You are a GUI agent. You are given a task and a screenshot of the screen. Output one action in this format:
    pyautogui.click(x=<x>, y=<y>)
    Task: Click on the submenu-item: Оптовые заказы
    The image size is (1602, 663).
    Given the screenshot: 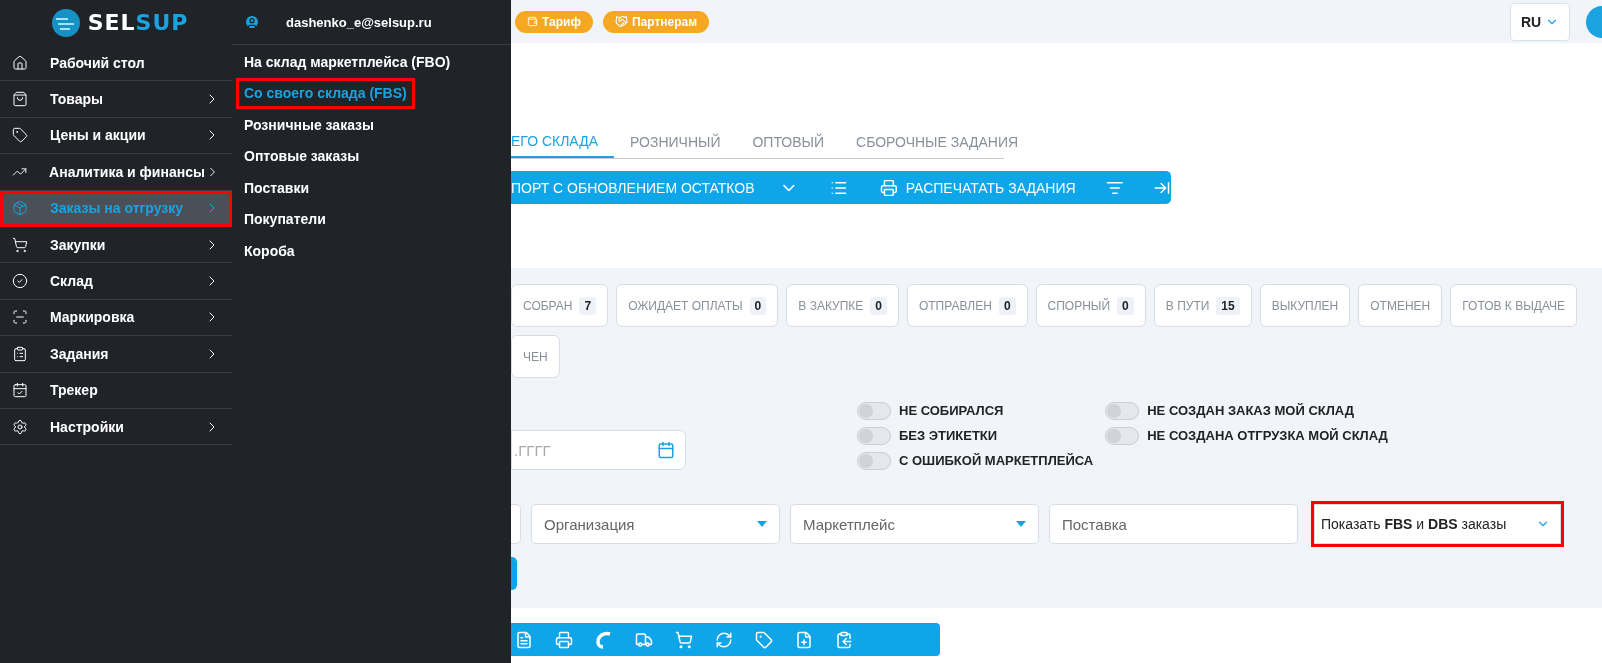 What is the action you would take?
    pyautogui.click(x=302, y=156)
    